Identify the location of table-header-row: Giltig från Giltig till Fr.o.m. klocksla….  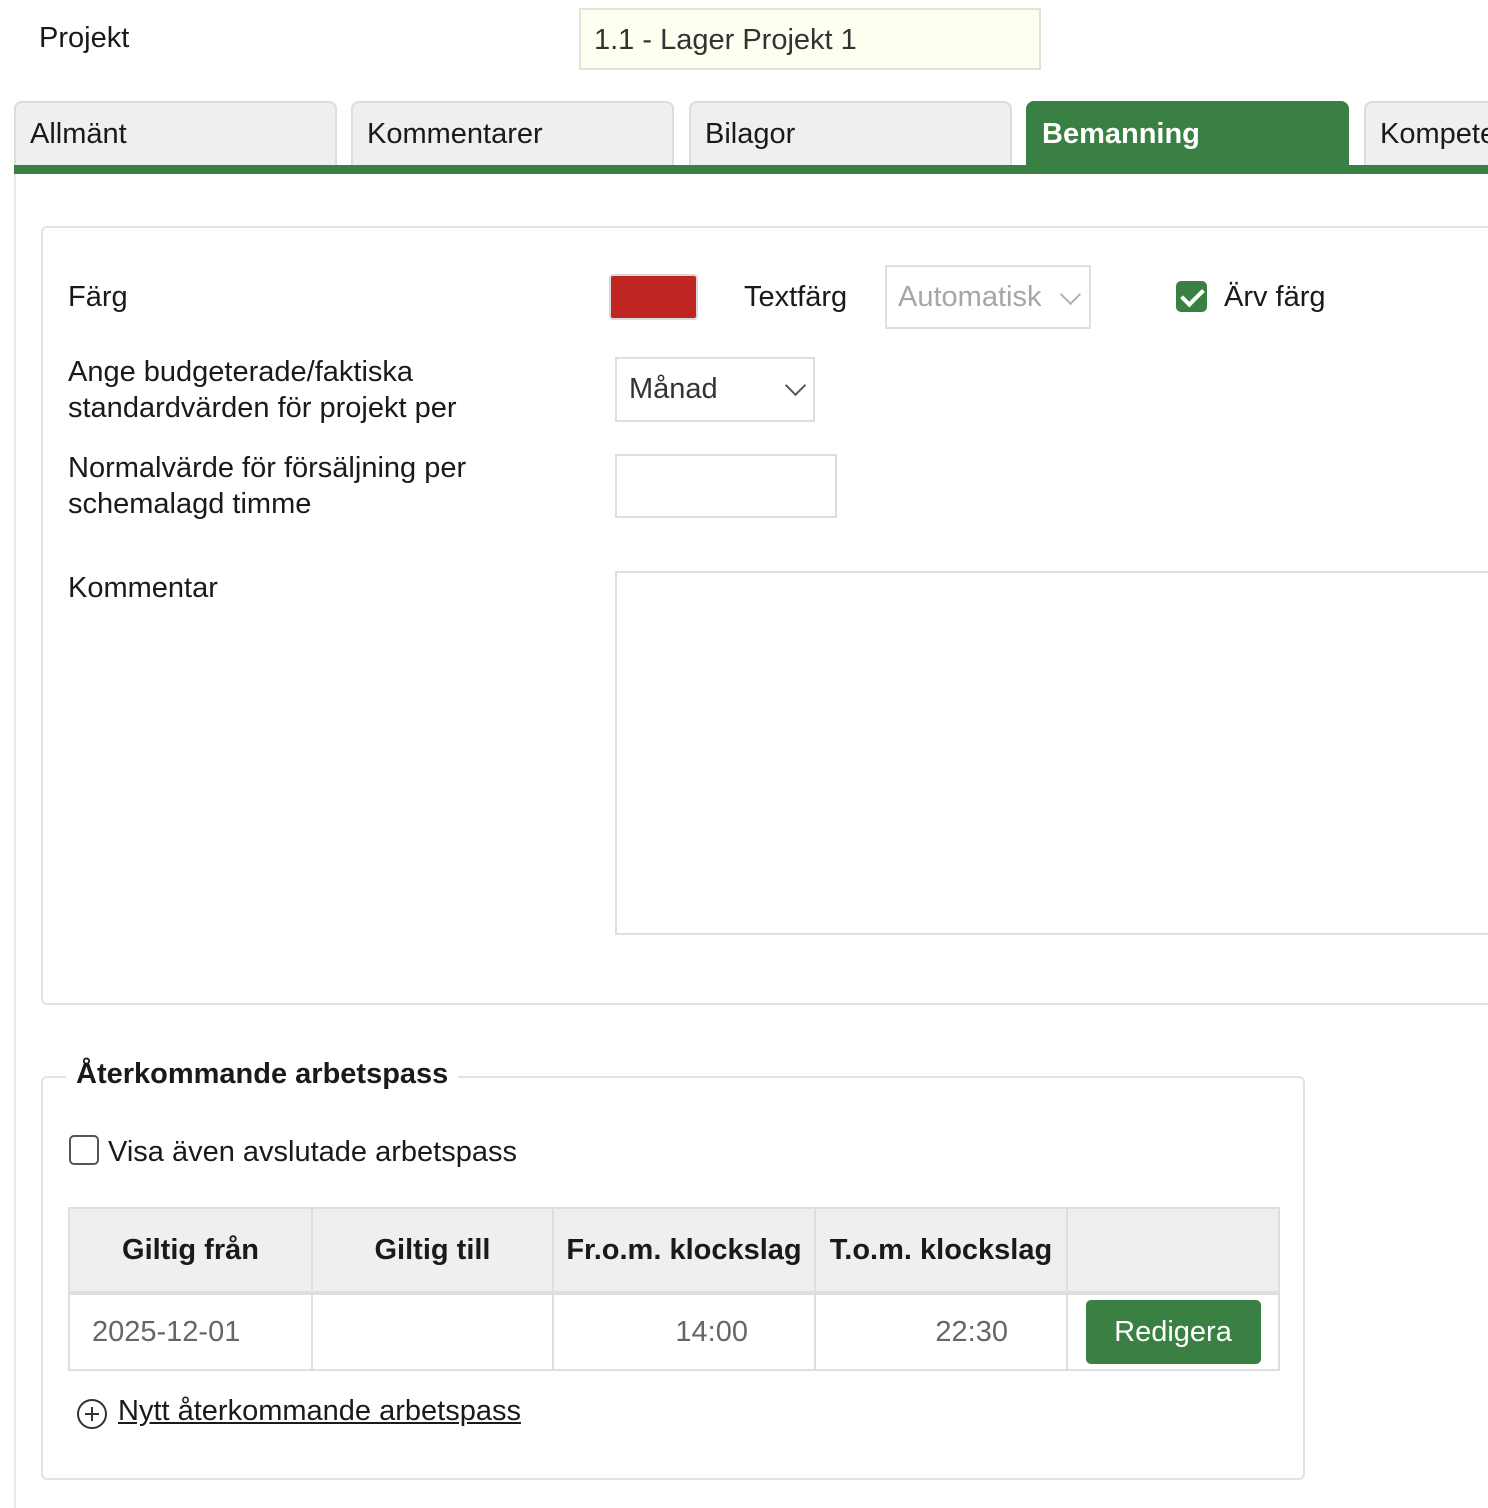
(674, 1250).